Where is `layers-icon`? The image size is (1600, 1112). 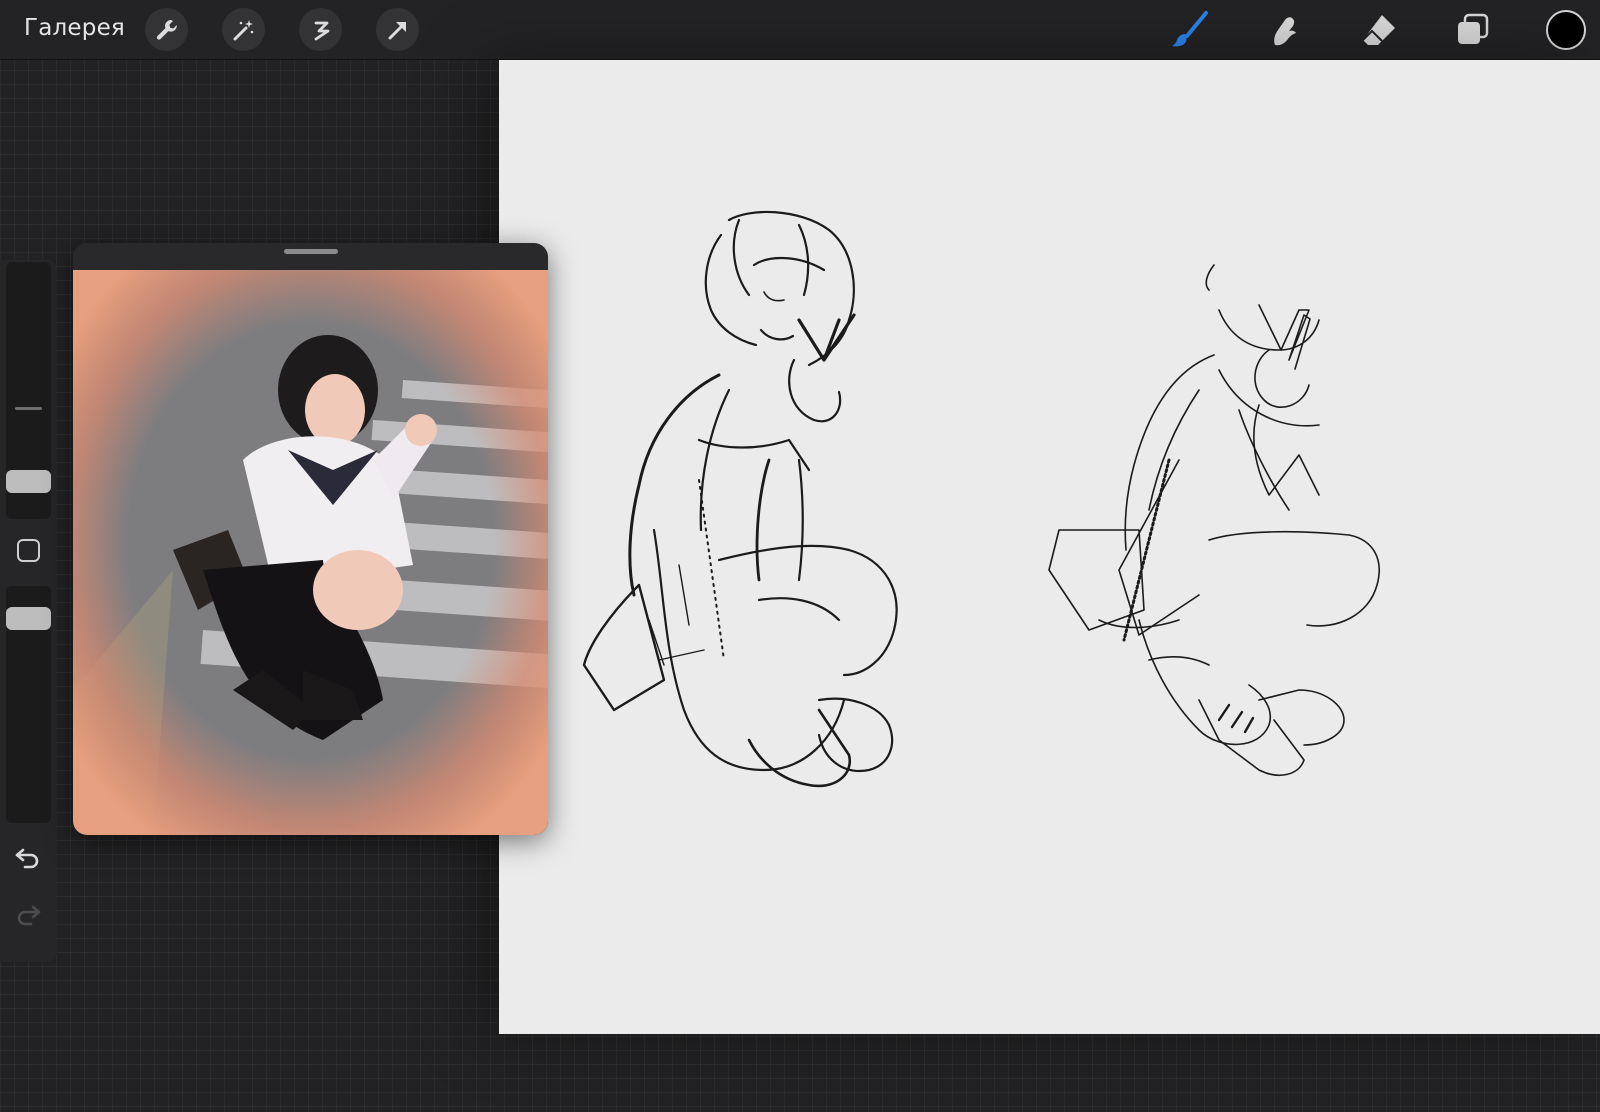
layers-icon is located at coordinates (1473, 28).